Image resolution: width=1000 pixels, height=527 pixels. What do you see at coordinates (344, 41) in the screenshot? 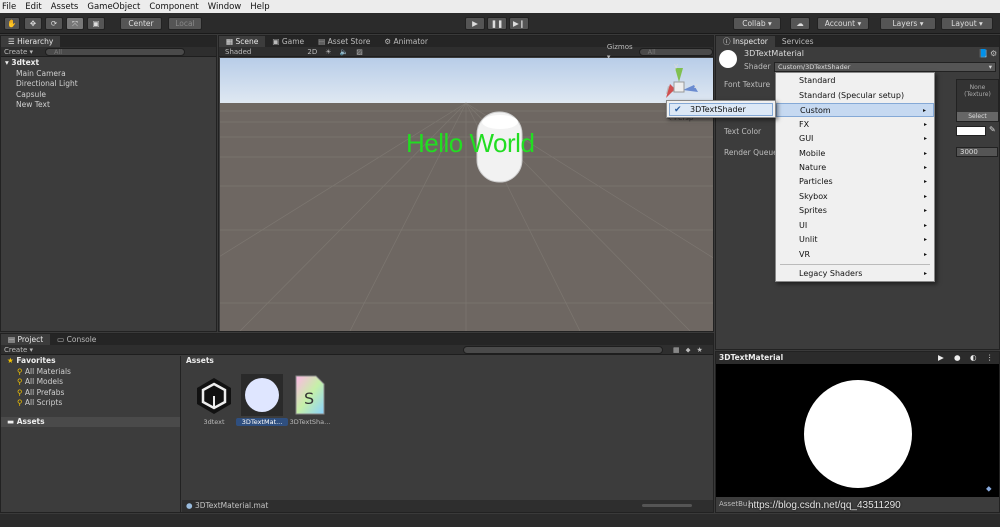
I see `tab-asset-store: ▤ Asset Store` at bounding box center [344, 41].